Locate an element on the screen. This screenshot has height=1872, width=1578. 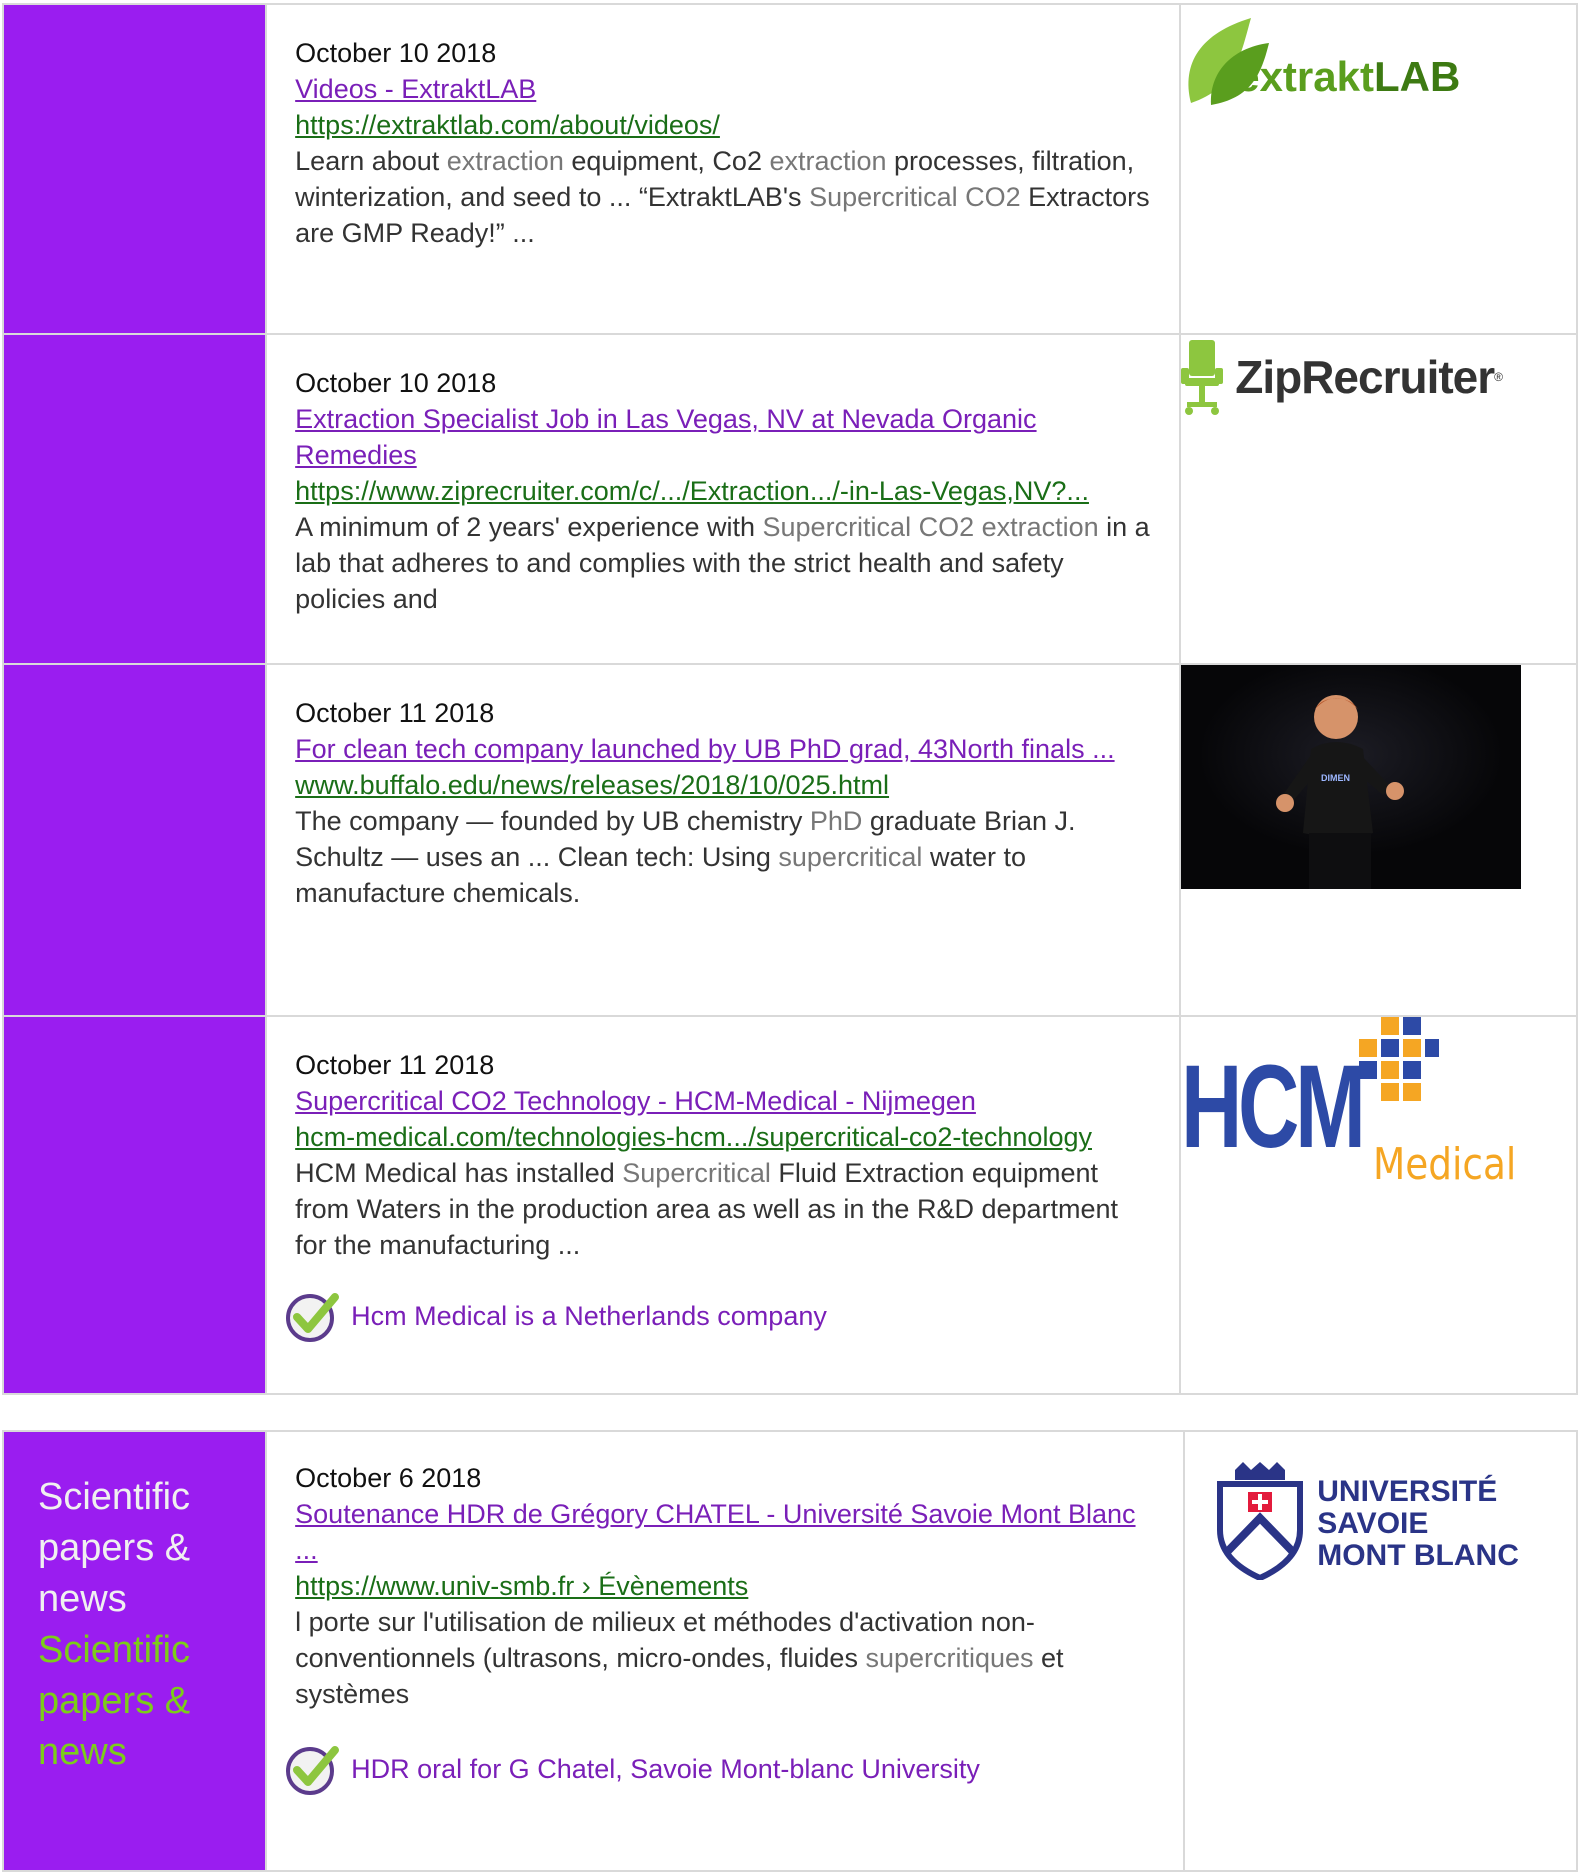
ziprecruiter-logo: ZipRecruiter ® is located at coordinates (1378, 377).